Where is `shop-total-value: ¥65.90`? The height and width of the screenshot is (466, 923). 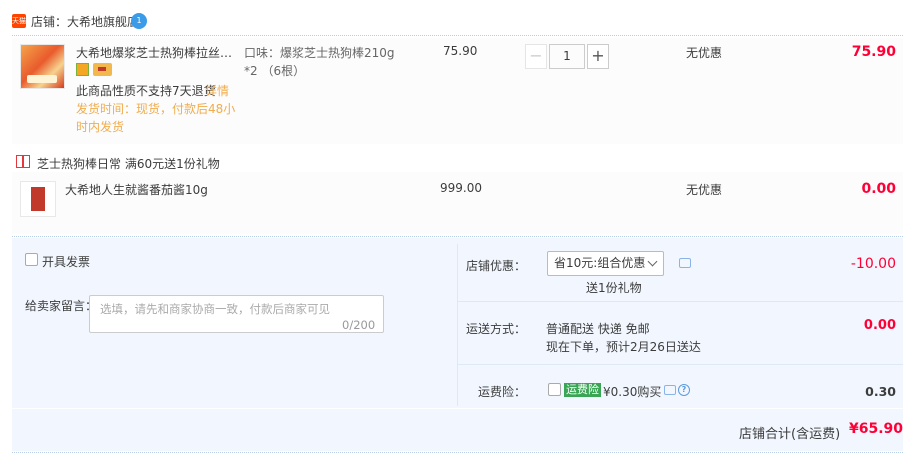
shop-total-value: ¥65.90 is located at coordinates (876, 429).